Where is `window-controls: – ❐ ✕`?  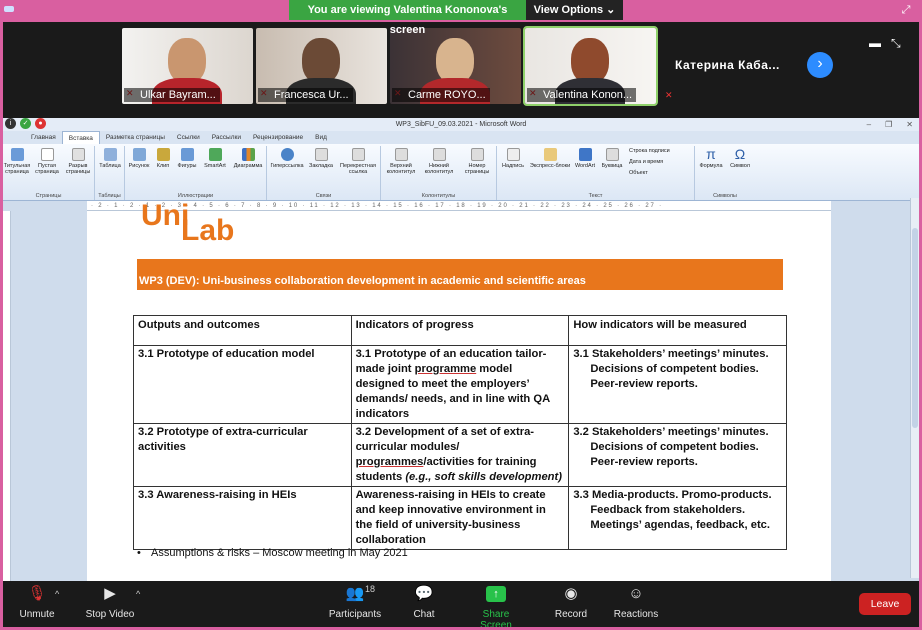 window-controls: – ❐ ✕ is located at coordinates (890, 124).